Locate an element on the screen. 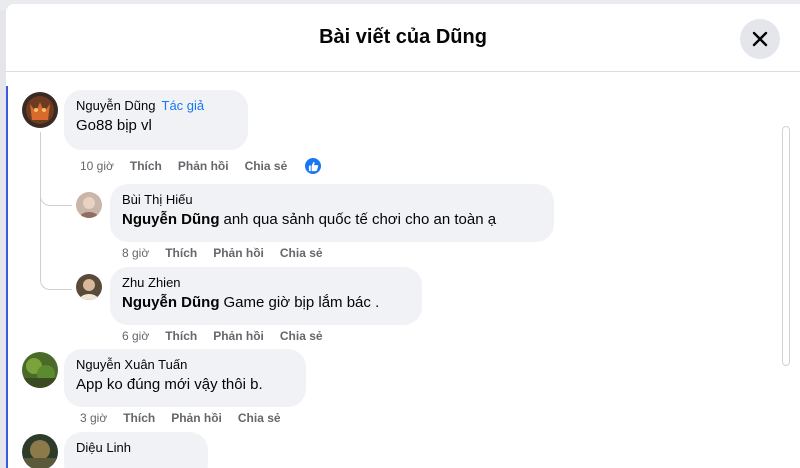 Image resolution: width=800 pixels, height=468 pixels. comment-text: anh qua sảnh quốc tế chơi cho an toàn ạ is located at coordinates (360, 219).